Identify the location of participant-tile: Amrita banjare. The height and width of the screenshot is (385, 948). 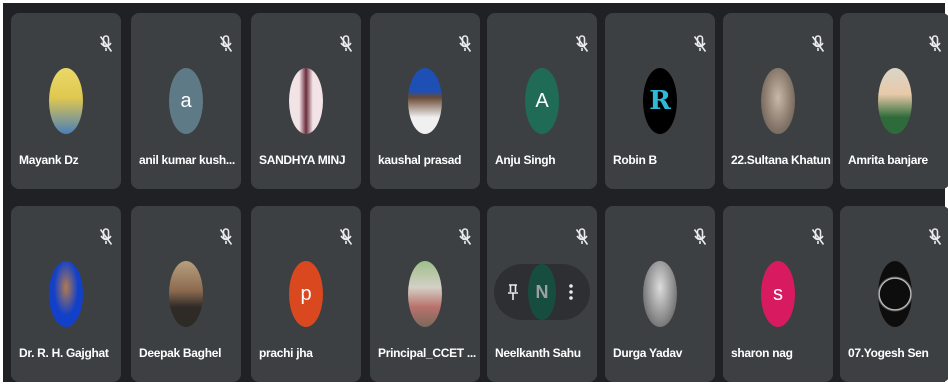
(894, 101).